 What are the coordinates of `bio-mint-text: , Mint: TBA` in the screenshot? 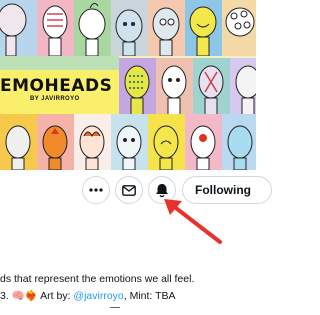 It's located at (149, 296).